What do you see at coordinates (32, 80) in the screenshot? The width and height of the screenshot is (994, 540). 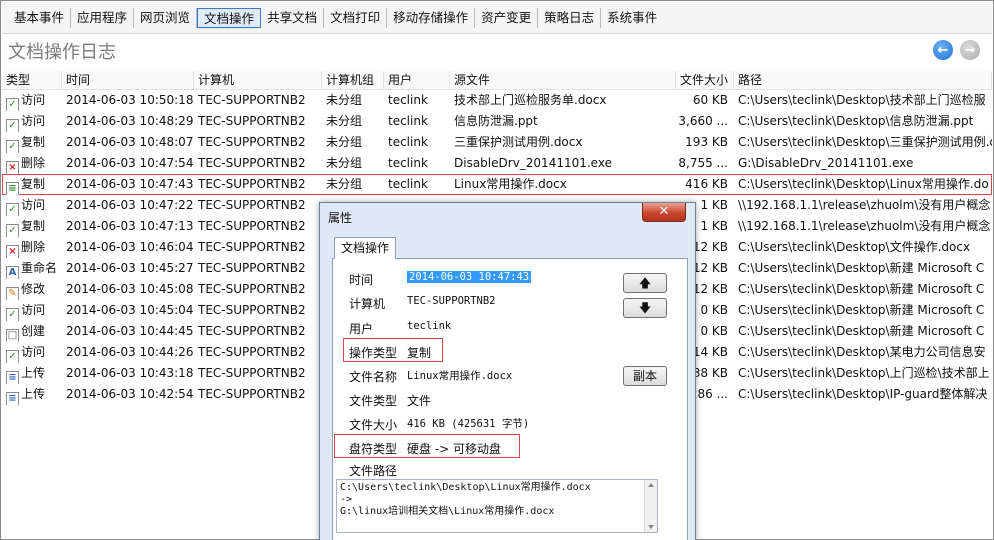 I see `column-header-type: 类型` at bounding box center [32, 80].